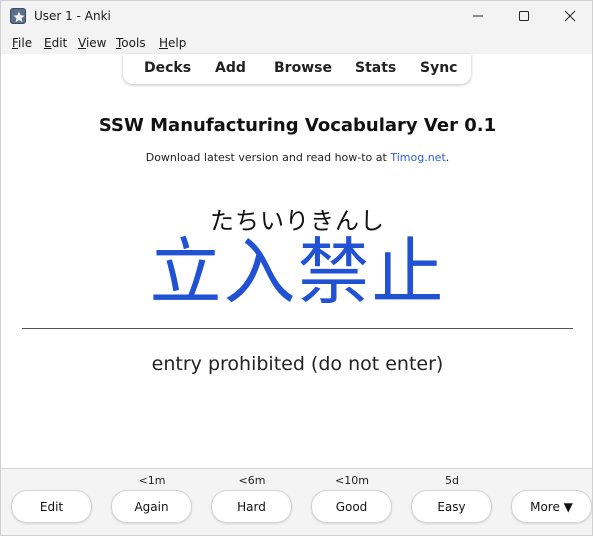 Image resolution: width=593 pixels, height=536 pixels. Describe the element at coordinates (18, 16) in the screenshot. I see `anki-star-icon` at that location.